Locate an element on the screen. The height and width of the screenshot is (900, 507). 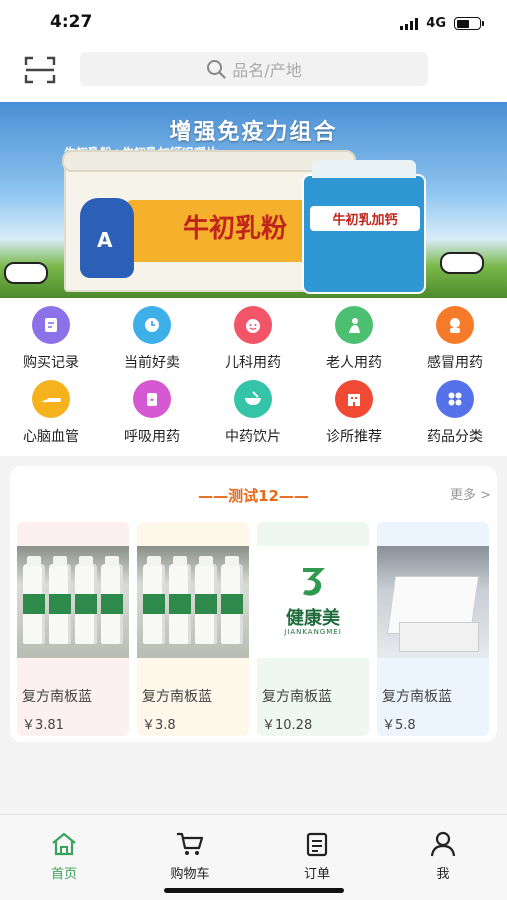
category-item: 诊所推荐 is located at coordinates (354, 413).